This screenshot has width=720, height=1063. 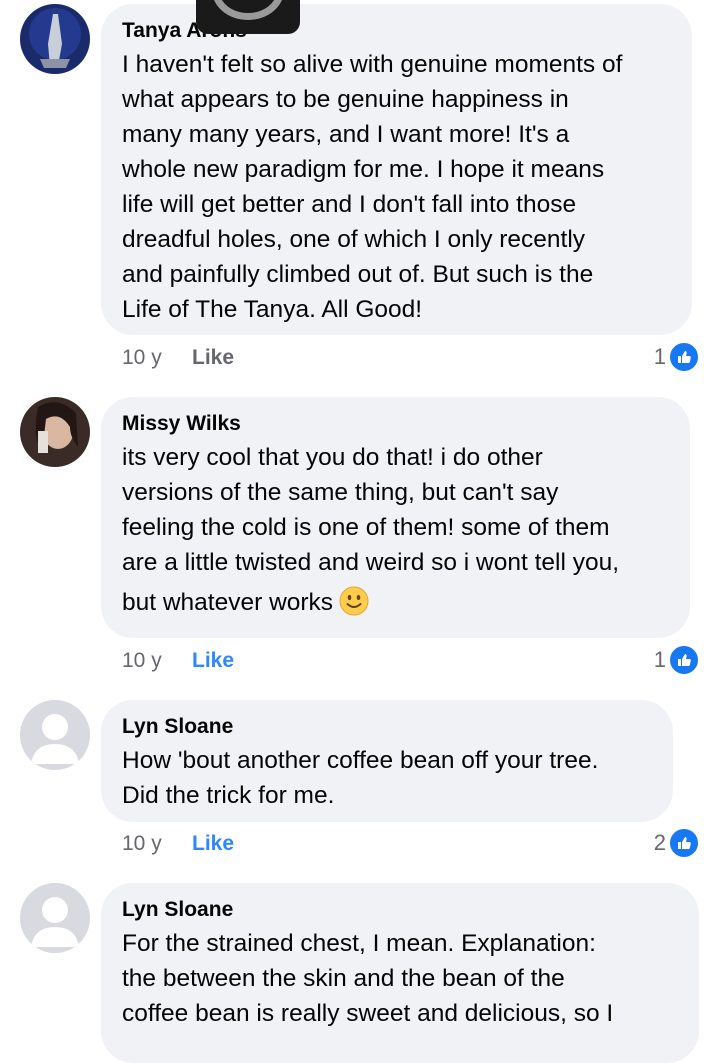 I want to click on comment-text-line: many many years, and I want more! It's a, so click(x=346, y=134).